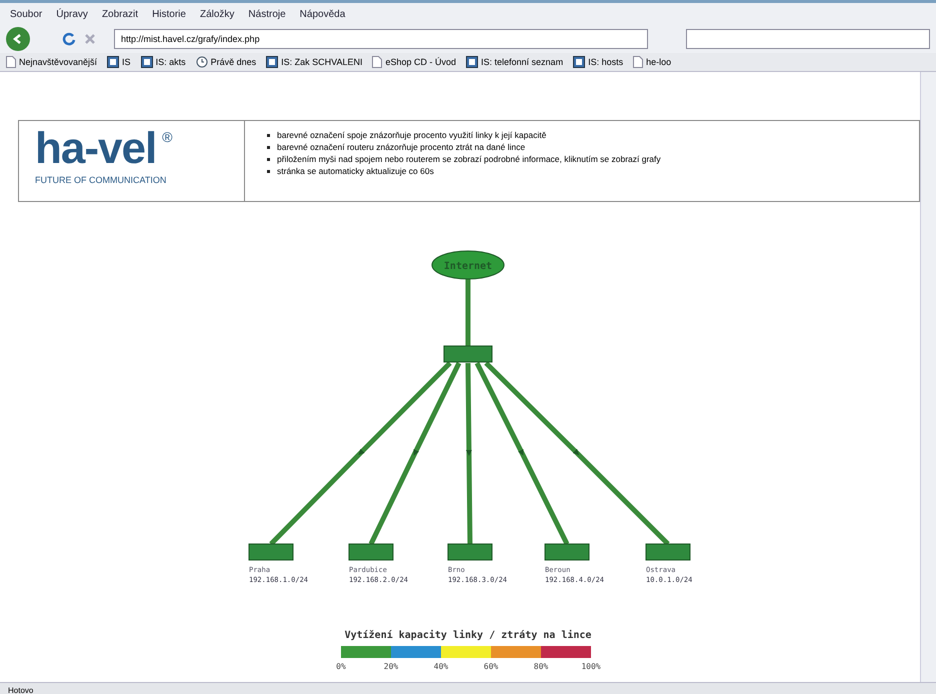 The height and width of the screenshot is (694, 936). What do you see at coordinates (321, 62) in the screenshot?
I see `bookmark-link: IS: Zak SCHVALENI` at bounding box center [321, 62].